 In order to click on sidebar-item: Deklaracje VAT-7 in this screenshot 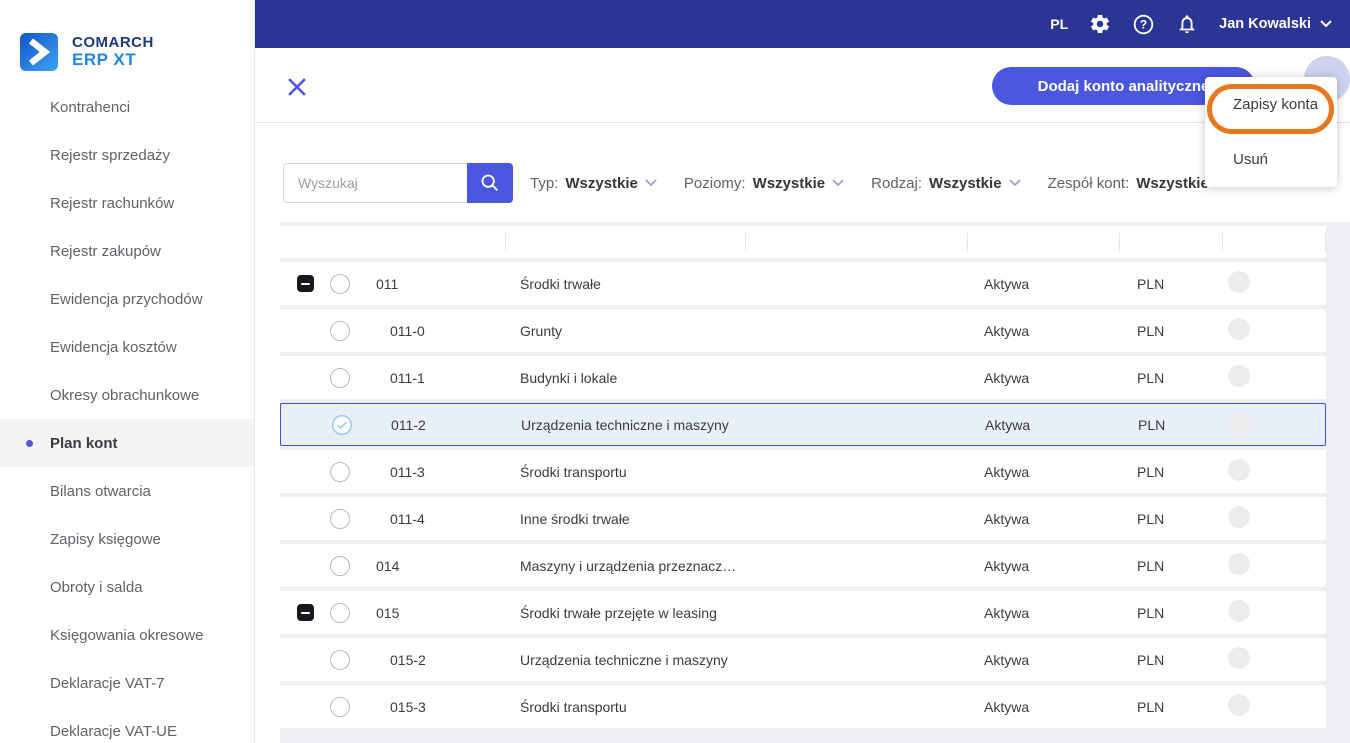, I will do `click(127, 683)`.